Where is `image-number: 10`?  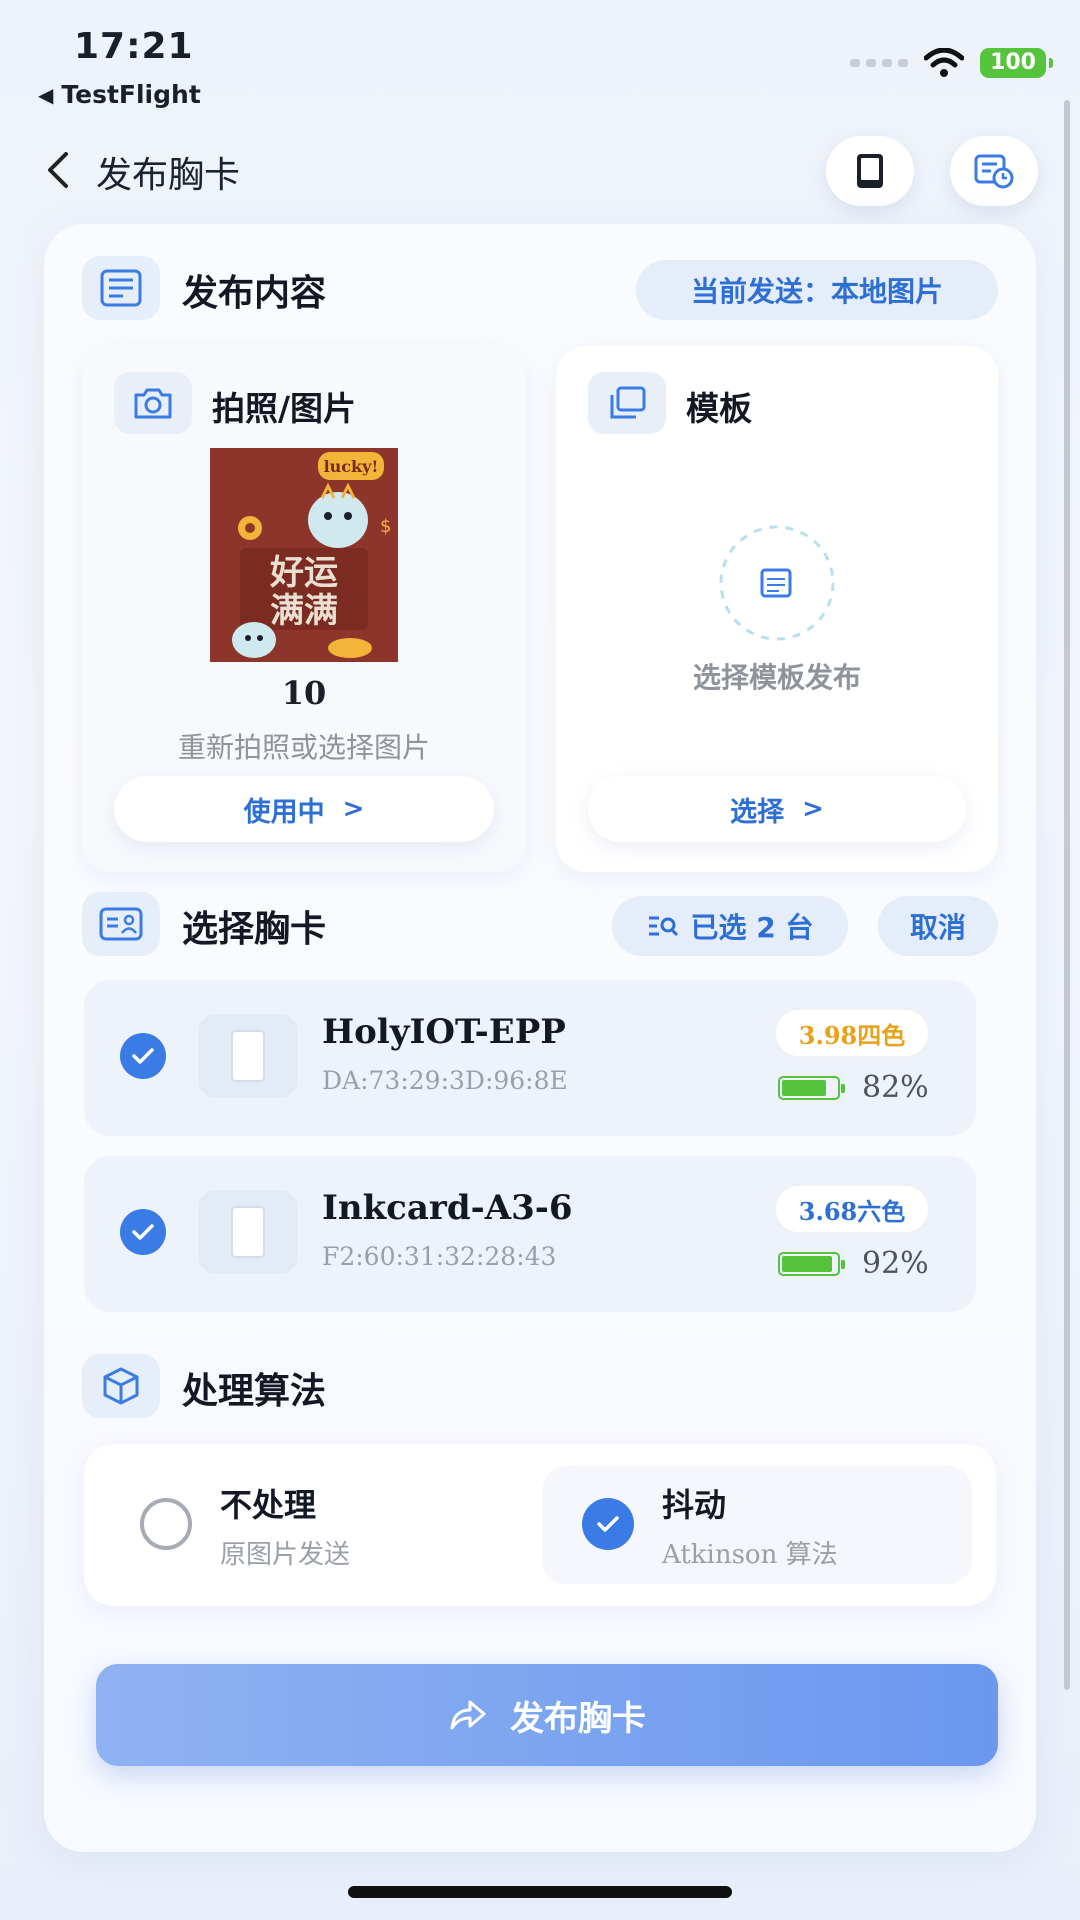 image-number: 10 is located at coordinates (304, 693).